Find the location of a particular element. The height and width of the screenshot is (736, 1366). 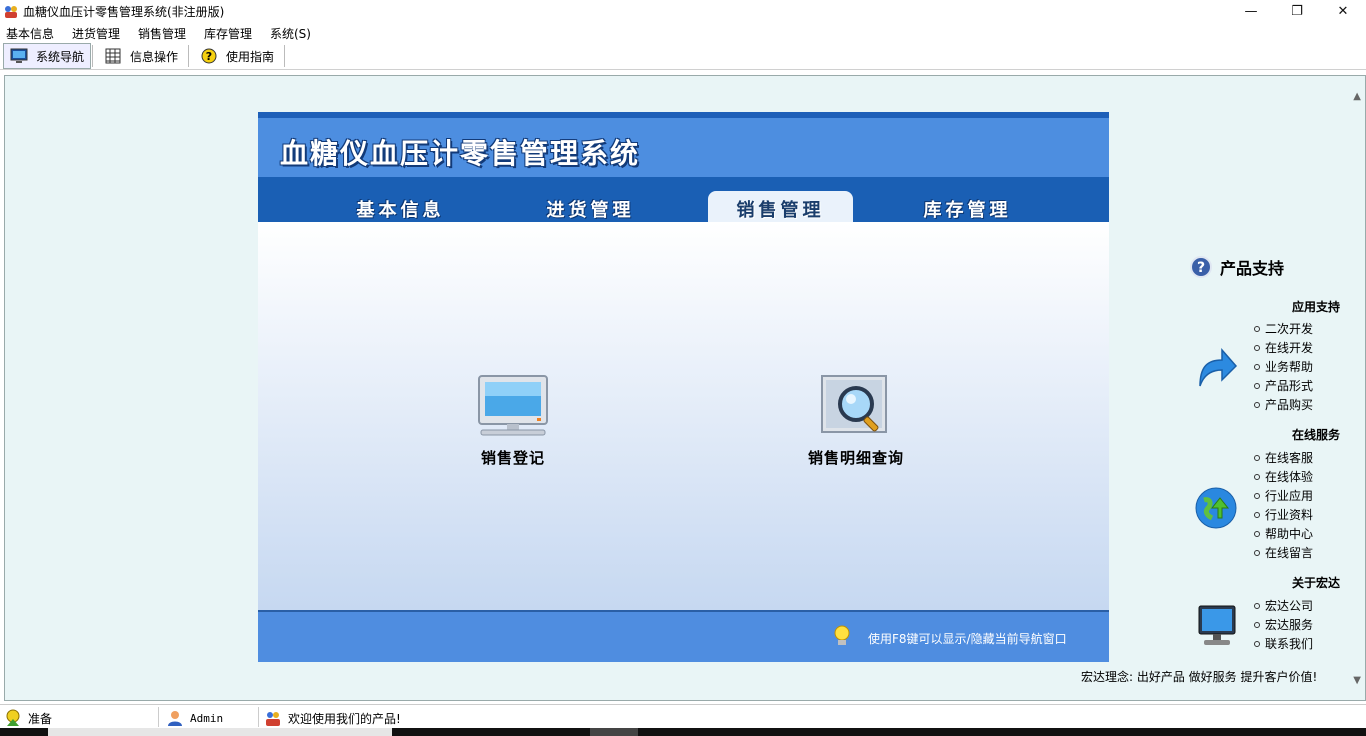

menu-basic-info: 基本信息 is located at coordinates (30, 33).